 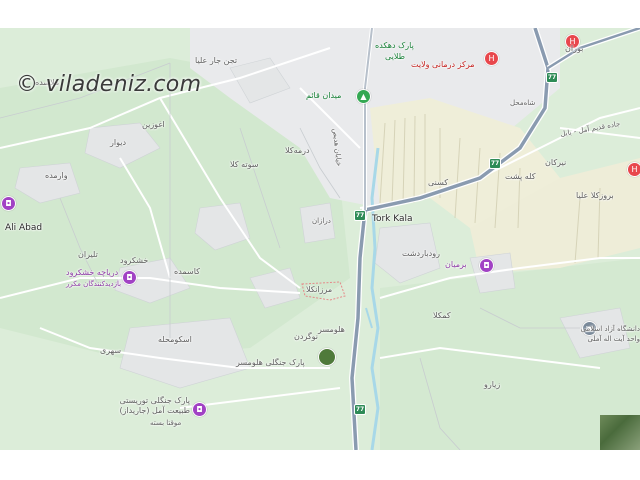 What do you see at coordinates (88, 254) in the screenshot?
I see `place-label-talran: تلیران` at bounding box center [88, 254].